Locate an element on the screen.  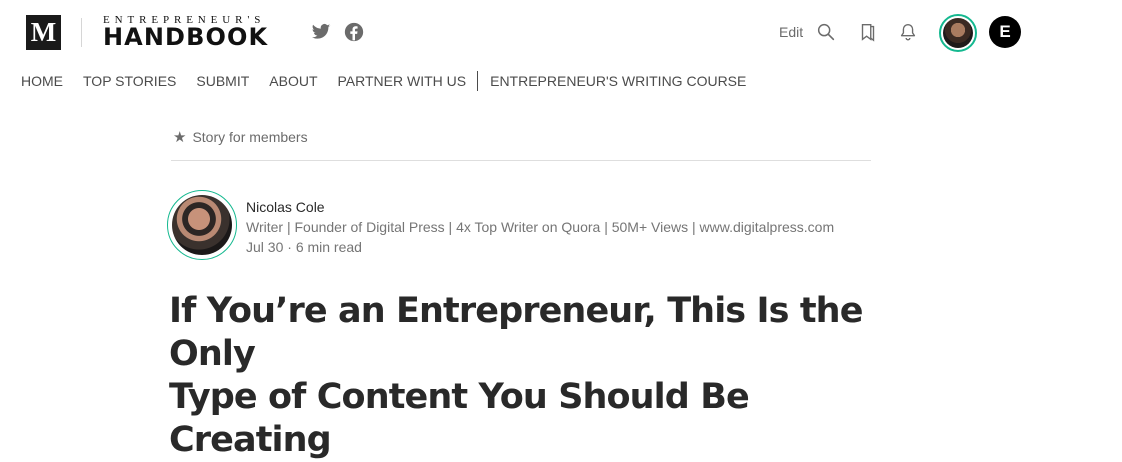
search-icon is located at coordinates (826, 32).